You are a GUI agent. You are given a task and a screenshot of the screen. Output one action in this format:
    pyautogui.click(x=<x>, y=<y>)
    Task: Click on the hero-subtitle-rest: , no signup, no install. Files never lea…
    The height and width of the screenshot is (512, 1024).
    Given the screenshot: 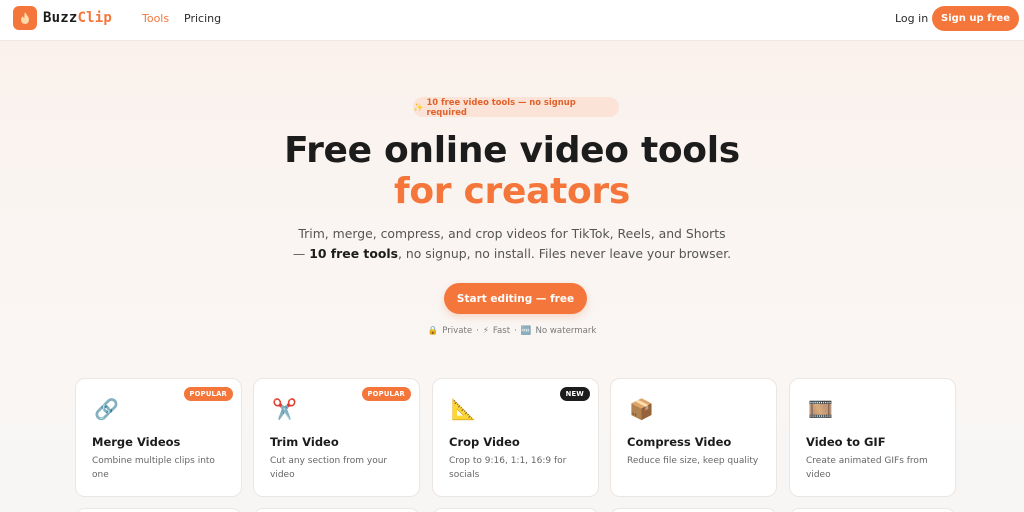 What is the action you would take?
    pyautogui.click(x=564, y=253)
    